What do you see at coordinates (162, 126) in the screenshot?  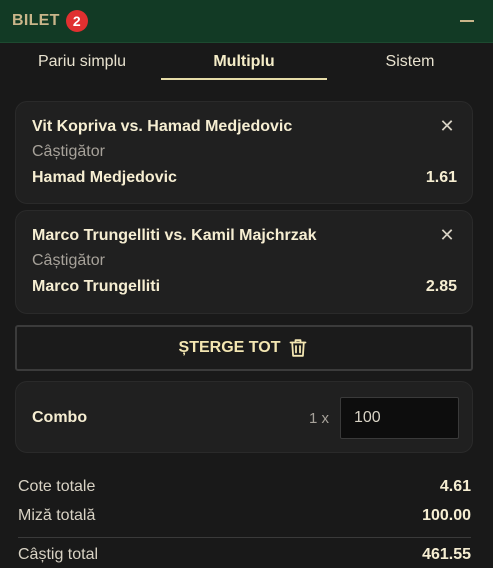 I see `match-name: Vit Kopriva vs. Hamad Medjedovic` at bounding box center [162, 126].